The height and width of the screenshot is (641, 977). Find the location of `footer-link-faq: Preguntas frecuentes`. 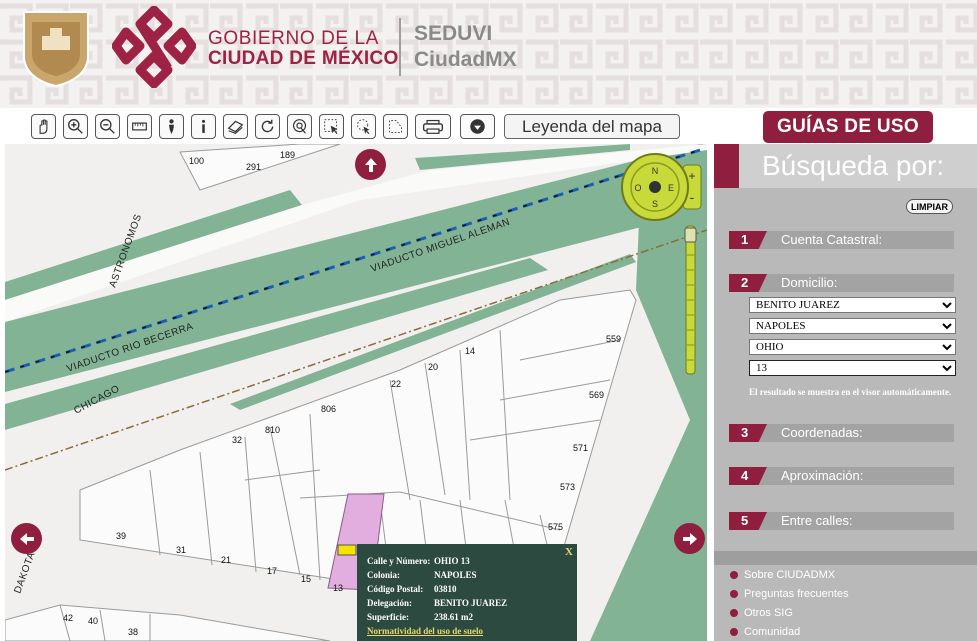

footer-link-faq: Preguntas frecuentes is located at coordinates (789, 594).